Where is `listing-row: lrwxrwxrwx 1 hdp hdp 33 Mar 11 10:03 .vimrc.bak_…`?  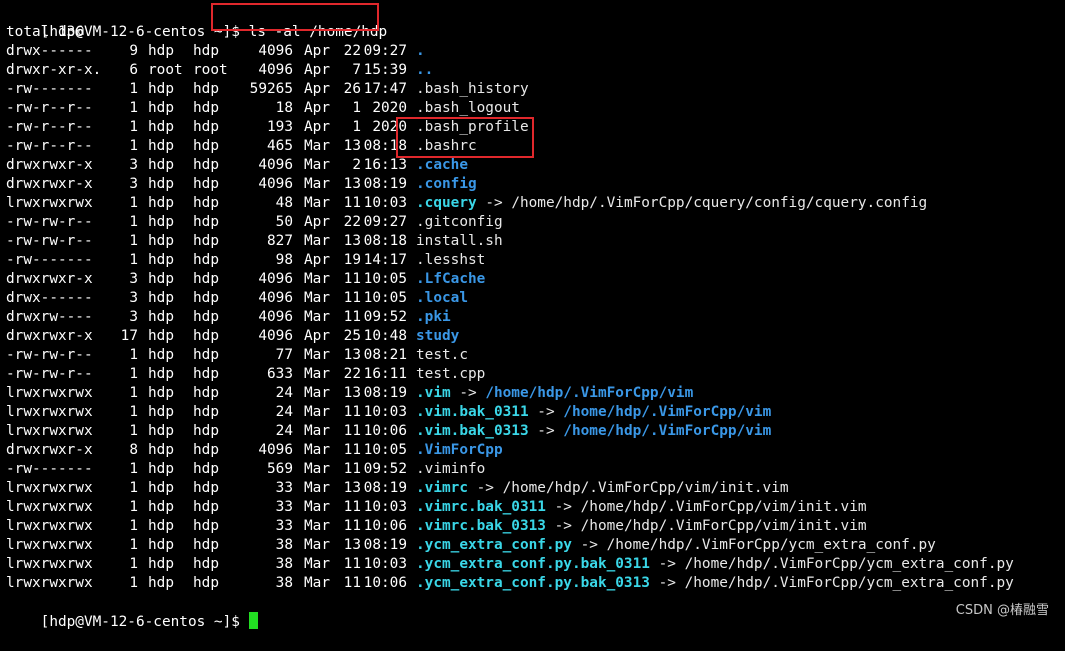 listing-row: lrwxrwxrwx 1 hdp hdp 33 Mar 11 10:03 .vimrc.bak_… is located at coordinates (535, 507).